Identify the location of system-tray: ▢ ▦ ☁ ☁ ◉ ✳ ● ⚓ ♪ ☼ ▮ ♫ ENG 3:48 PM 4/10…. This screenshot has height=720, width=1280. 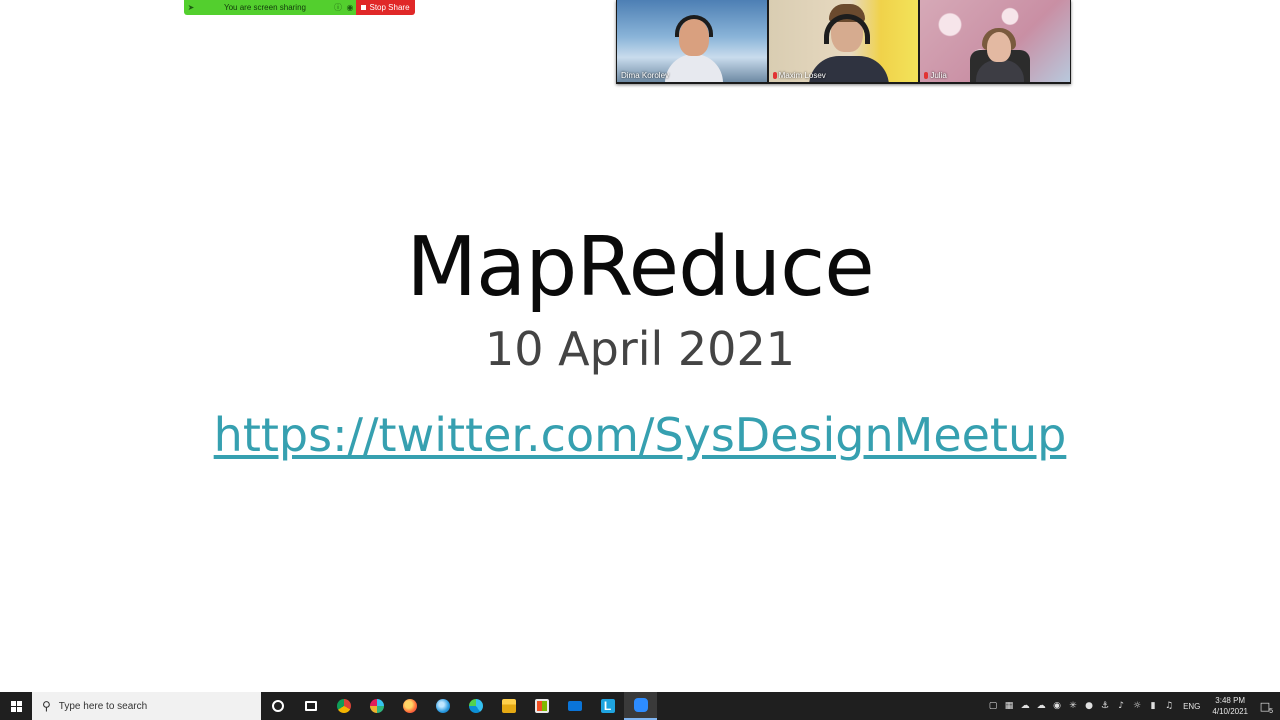
(1132, 706).